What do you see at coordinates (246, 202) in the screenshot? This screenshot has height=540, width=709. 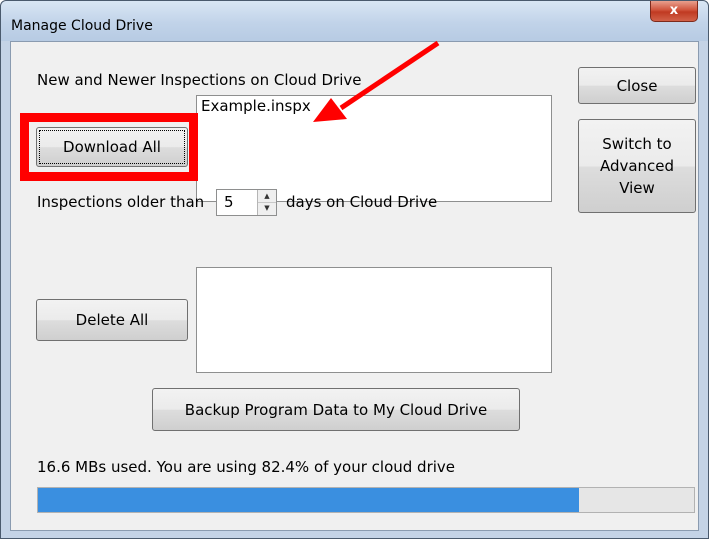 I see `days-stepper: 5 ▲ ▼` at bounding box center [246, 202].